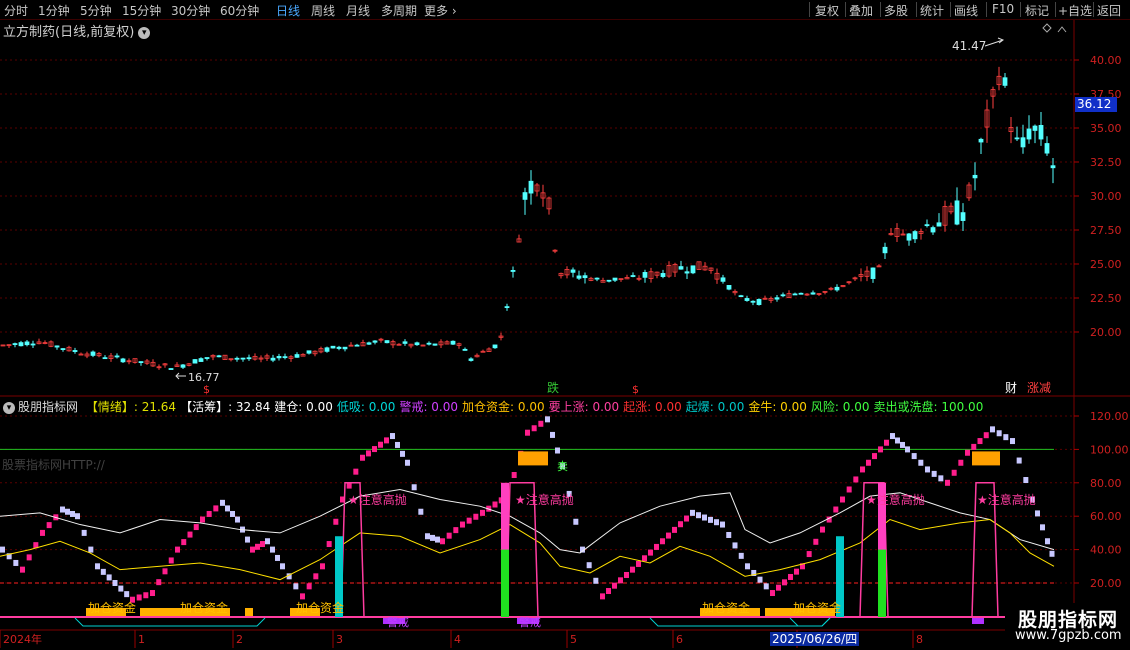 This screenshot has width=1130, height=650. I want to click on indicator-tick-label: 80.00, so click(1106, 483).